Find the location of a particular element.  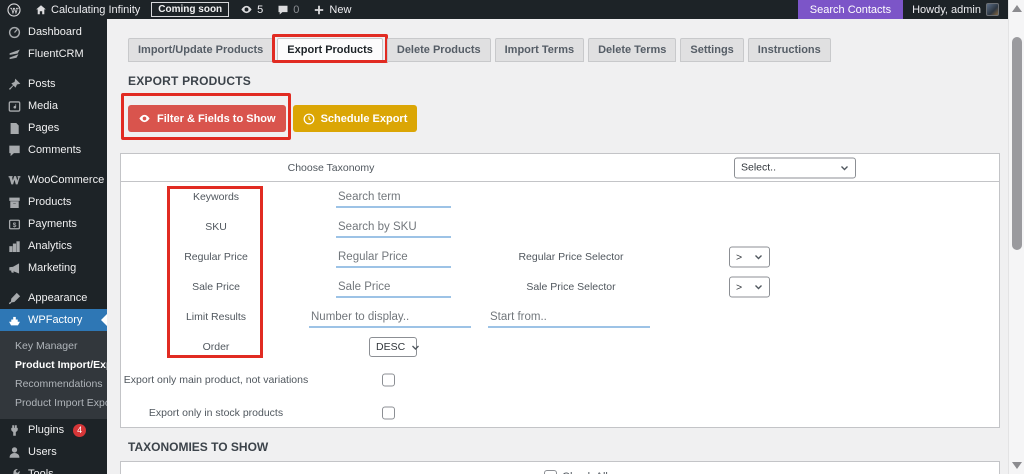

woocommerce-icon: W is located at coordinates (14, 180).